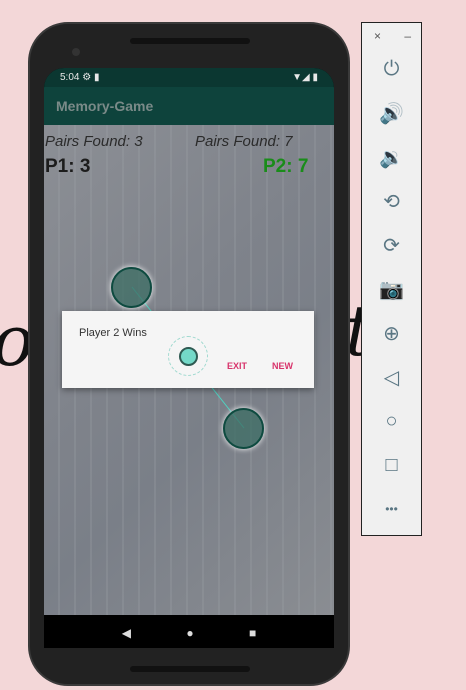 The width and height of the screenshot is (466, 690). Describe the element at coordinates (189, 77) in the screenshot. I see `status-bar: 5:04 ⚙ ▮ ▼◢ ▮` at that location.